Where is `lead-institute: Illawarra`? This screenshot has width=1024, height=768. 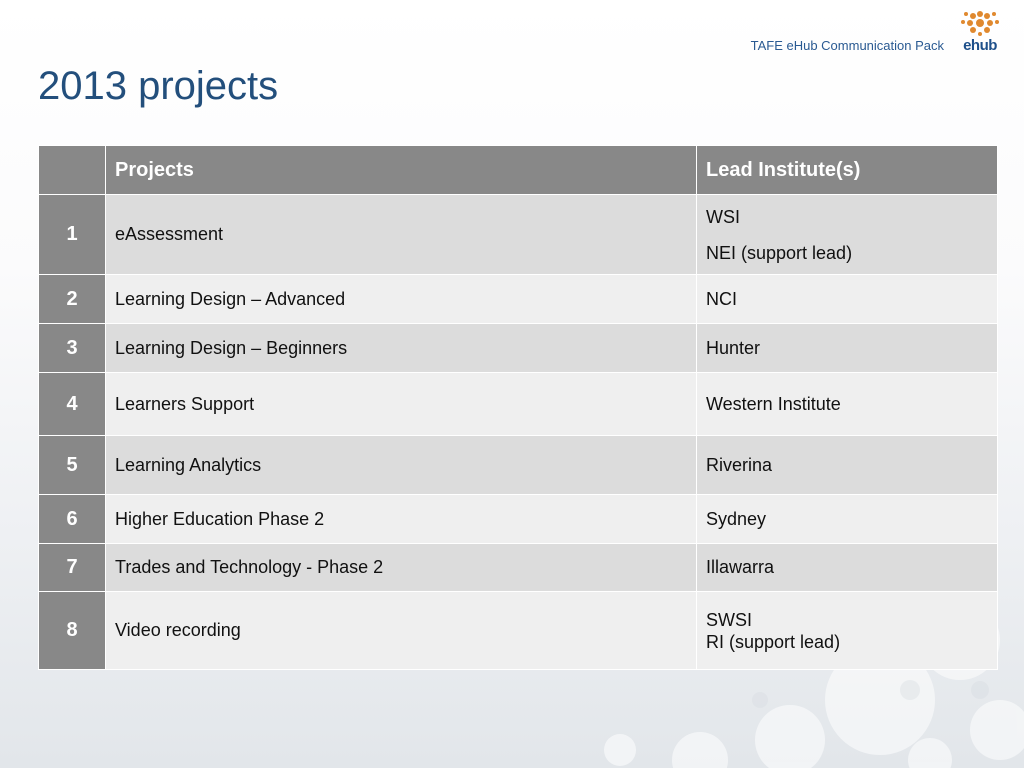
lead-institute: Illawarra is located at coordinates (847, 567).